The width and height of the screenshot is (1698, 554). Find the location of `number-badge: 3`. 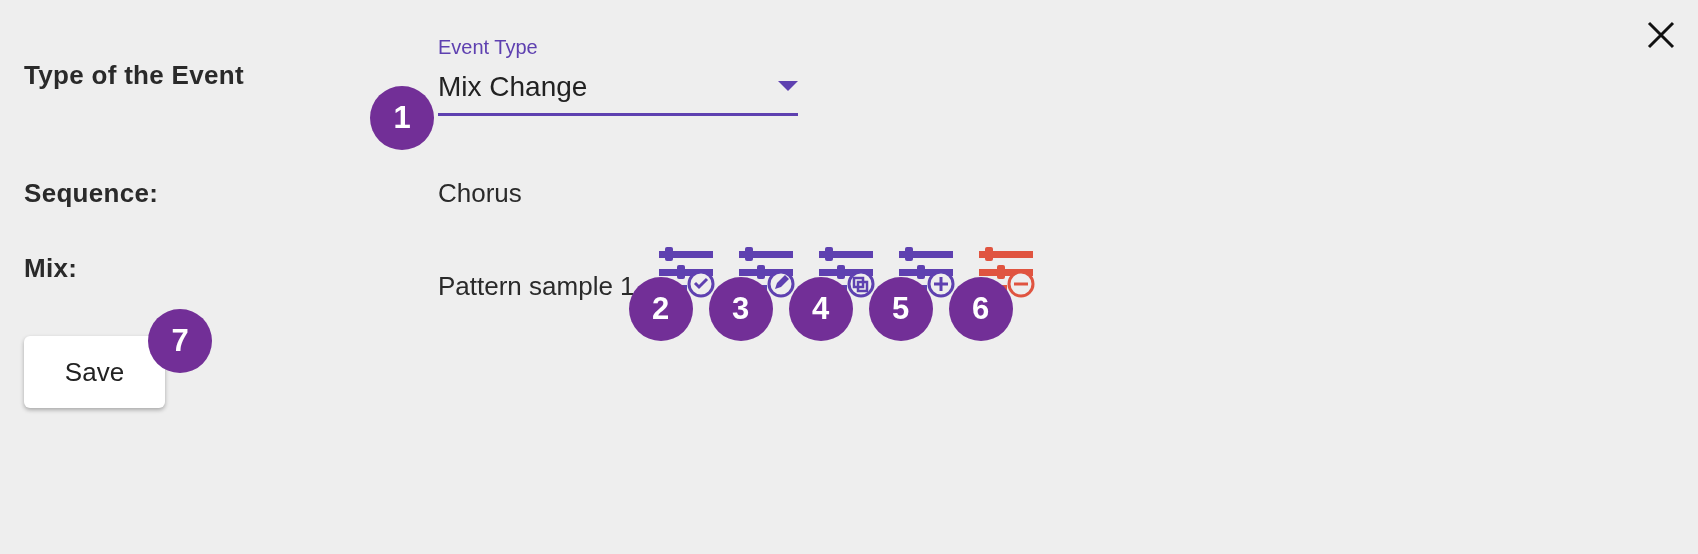

number-badge: 3 is located at coordinates (740, 309).